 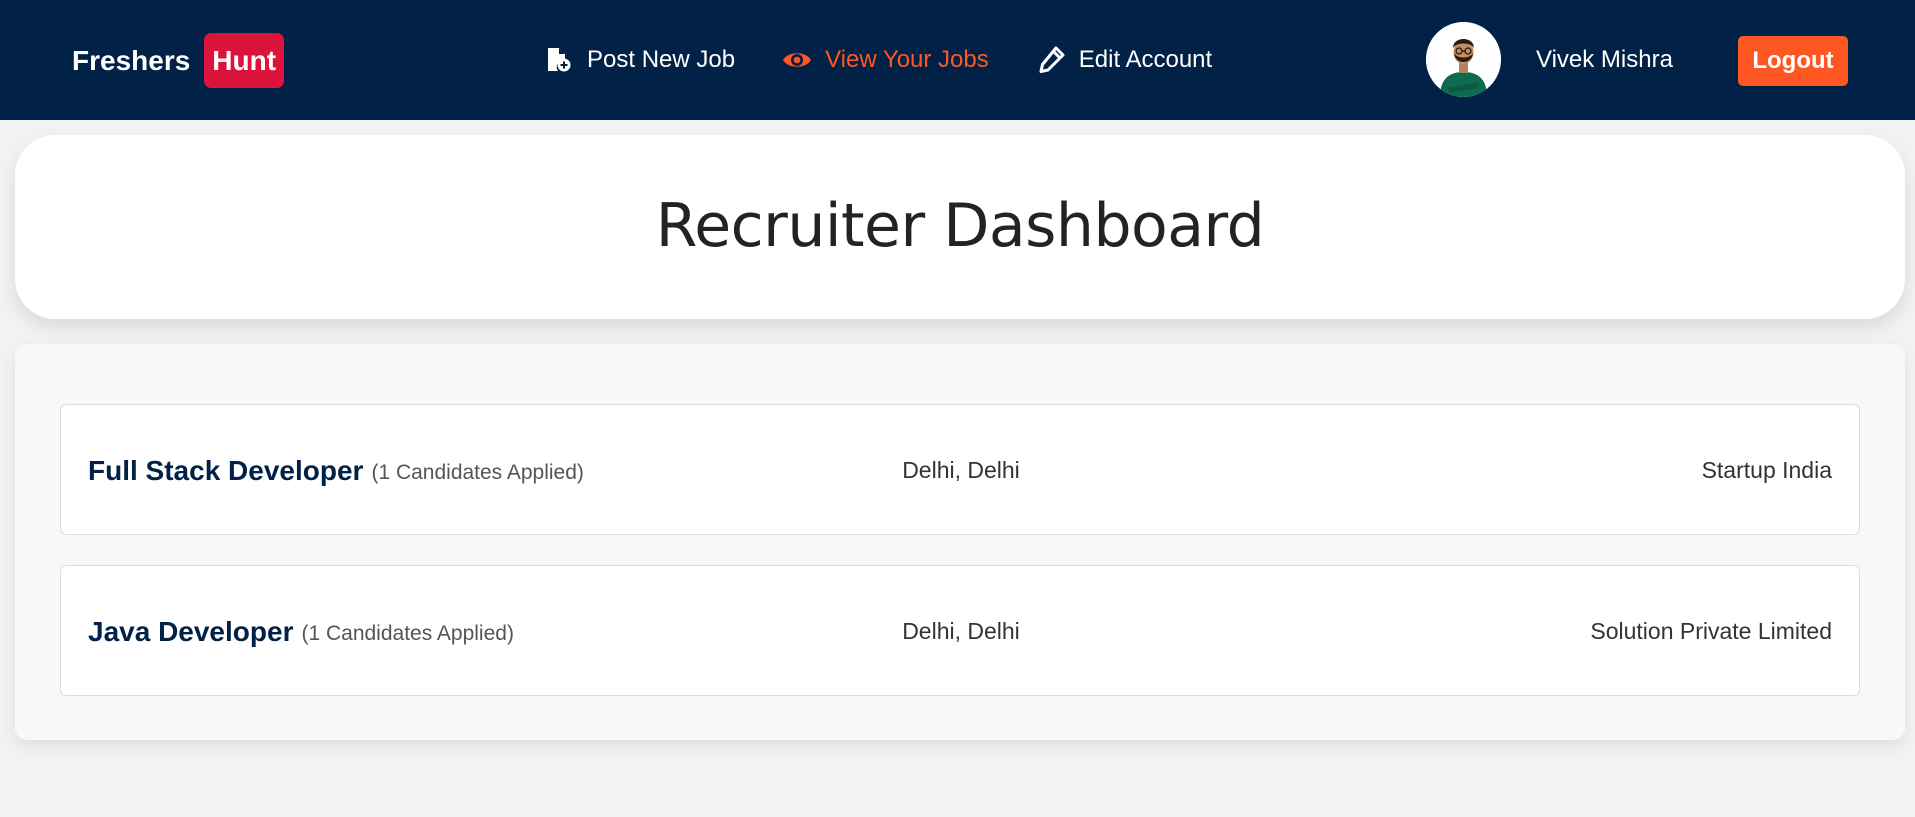 I want to click on nav-link-view-your-jobs: View Your Jobs, so click(x=885, y=60).